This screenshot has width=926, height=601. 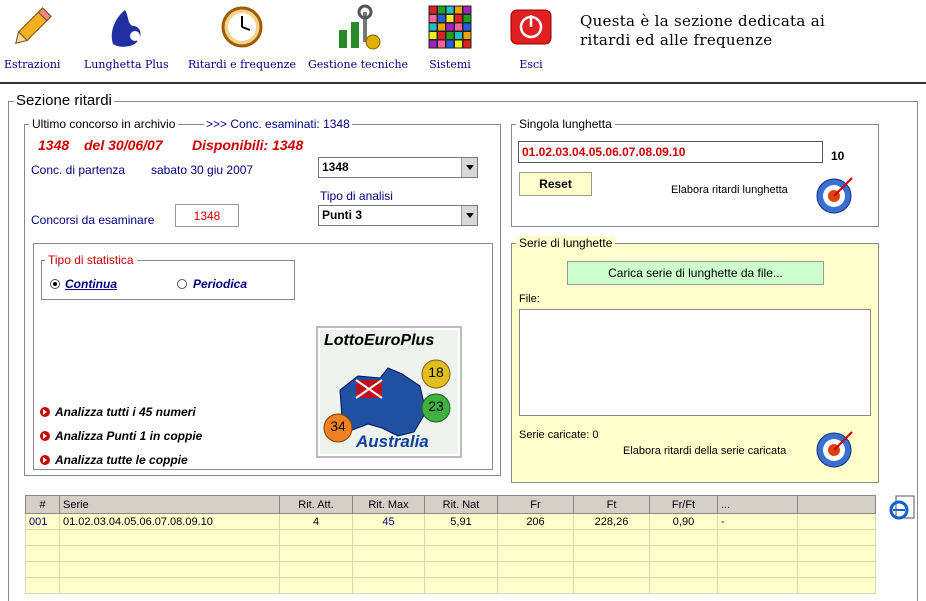 What do you see at coordinates (32, 27) in the screenshot?
I see `pencil-icon` at bounding box center [32, 27].